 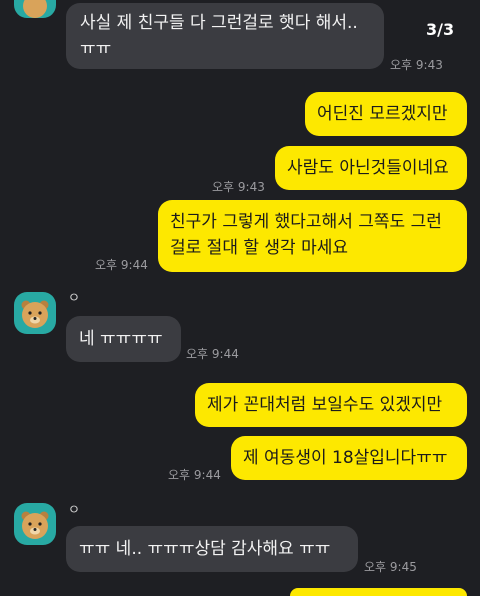 What do you see at coordinates (325, 405) in the screenshot?
I see `message-text: 제가 꼰대처럼 보일수도 있겠지만` at bounding box center [325, 405].